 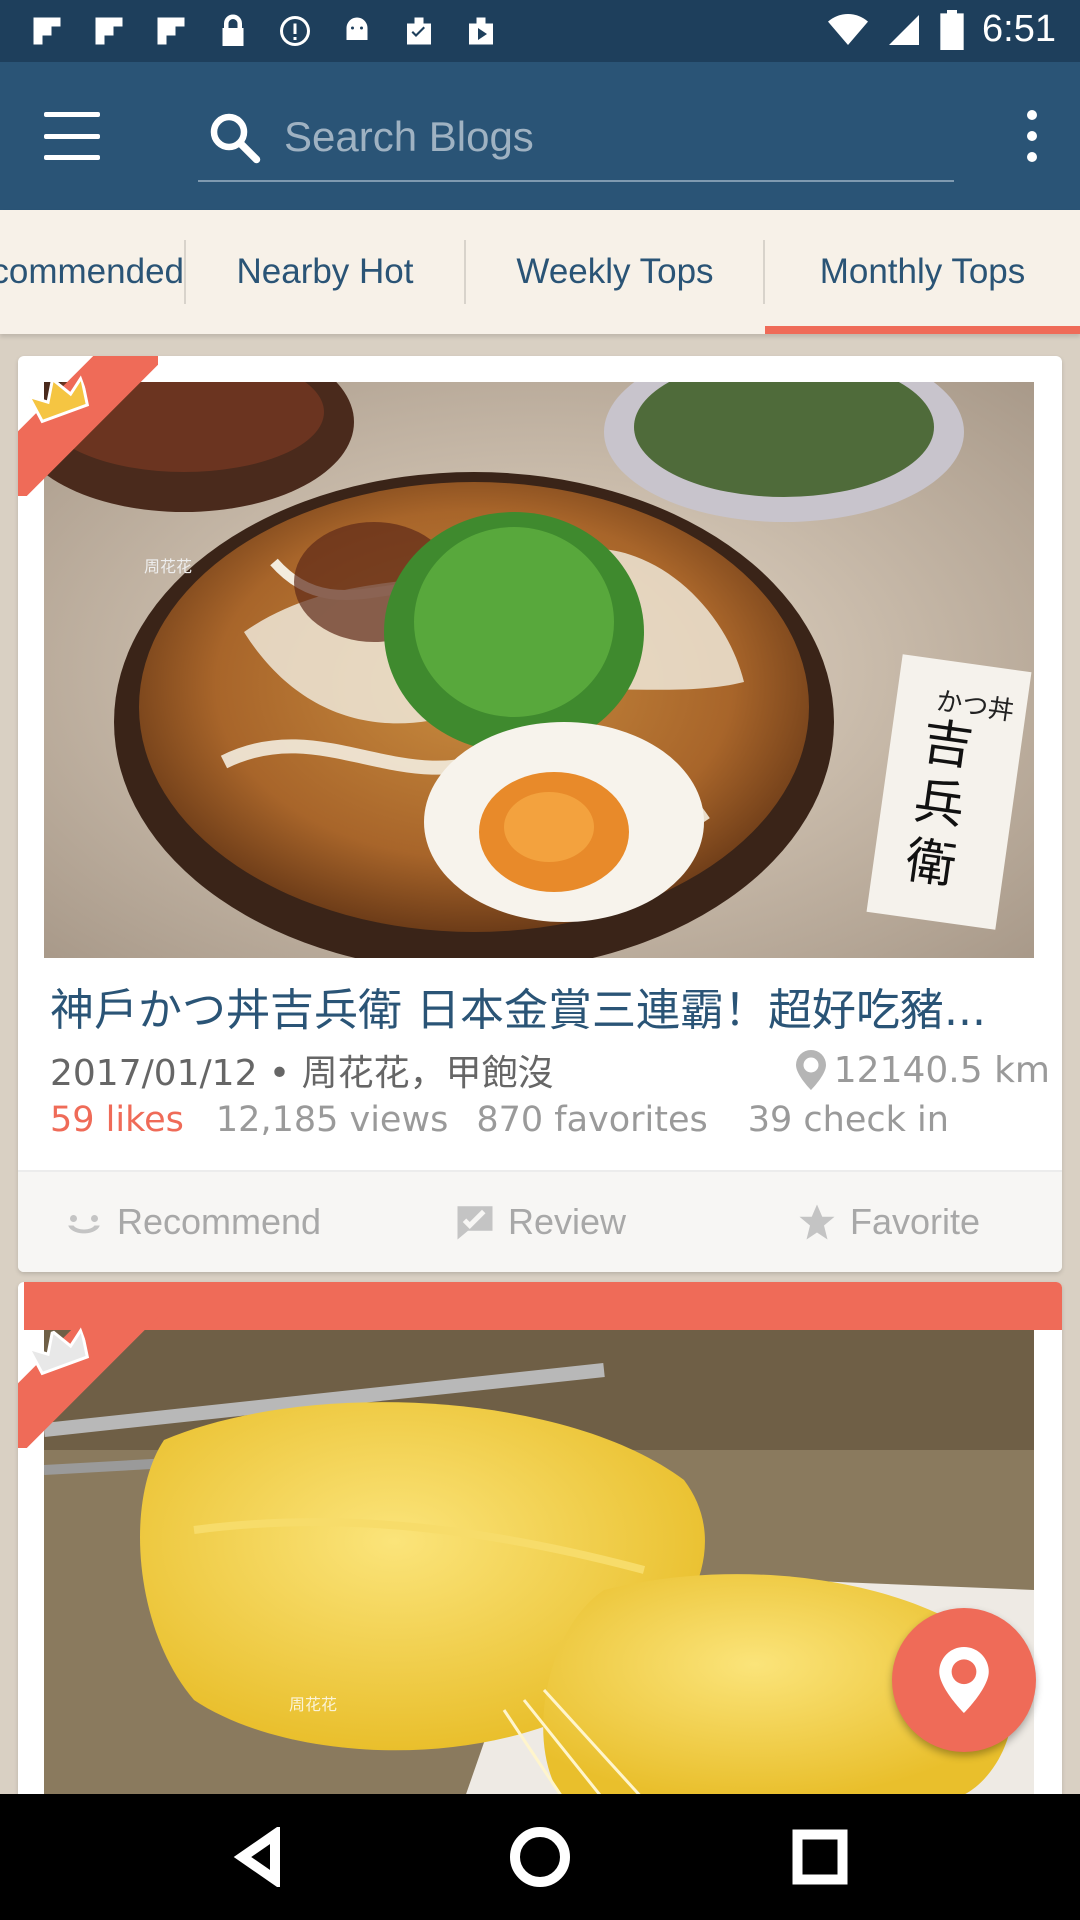 I want to click on app-bar, so click(x=540, y=136).